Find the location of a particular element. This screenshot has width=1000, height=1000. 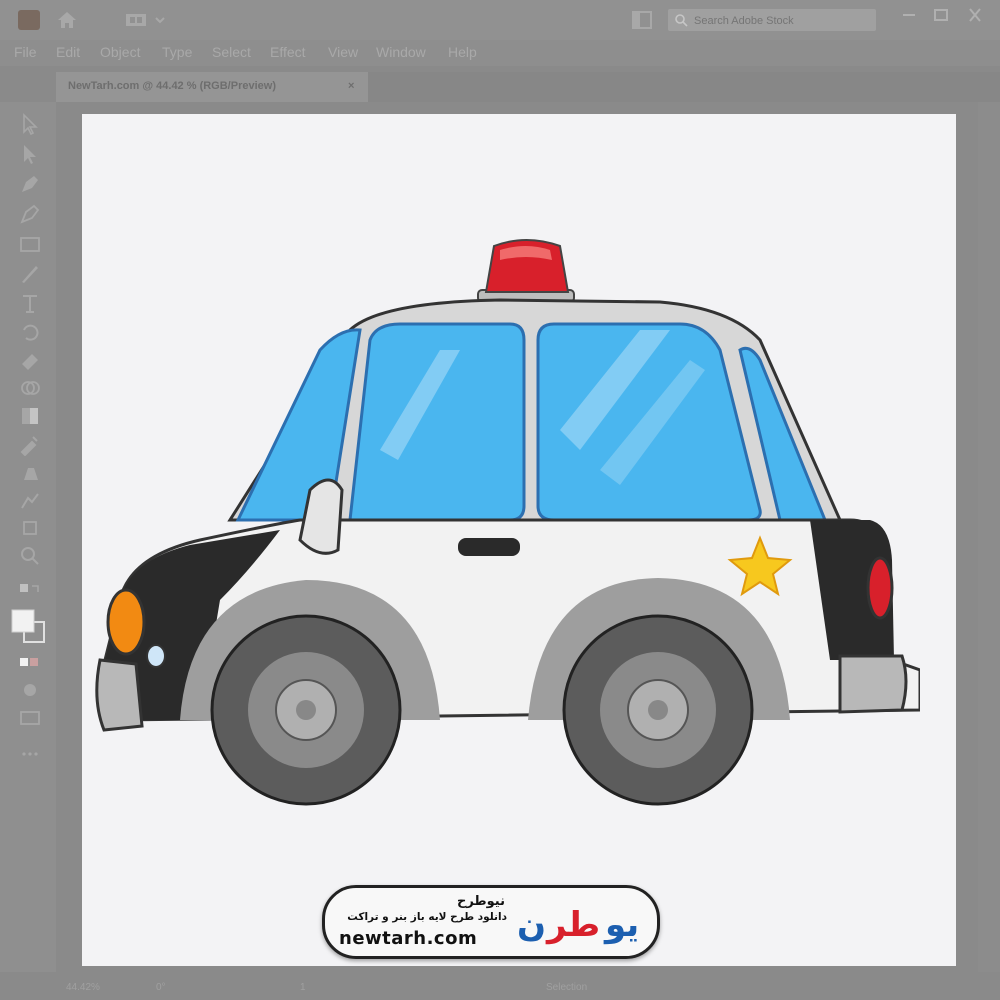

newtarh-logo: ن طر یو is located at coordinates (578, 925).